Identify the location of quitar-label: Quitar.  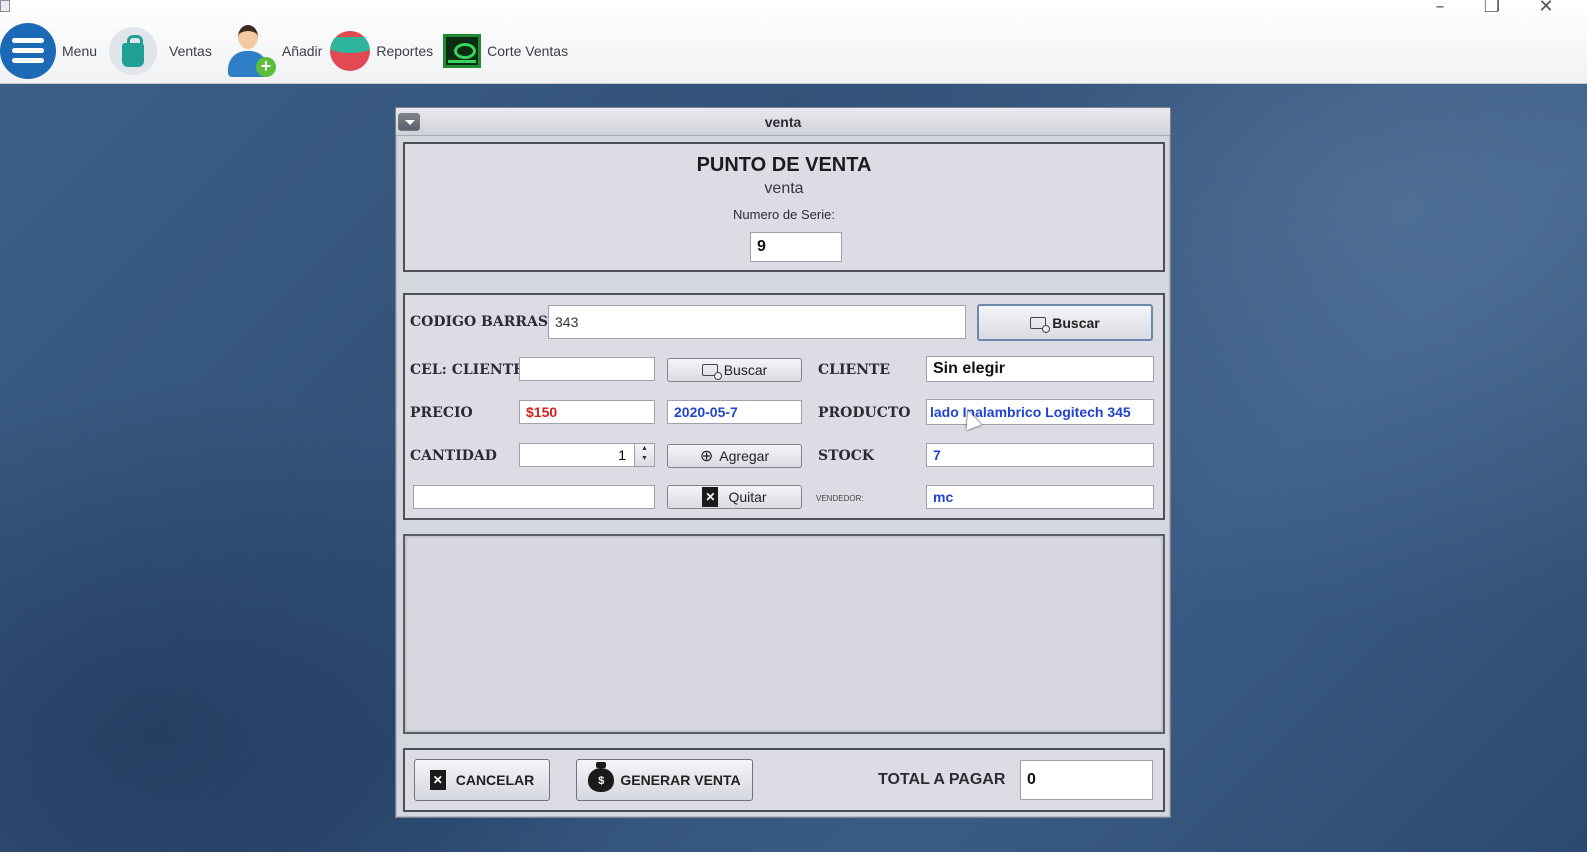
(747, 497).